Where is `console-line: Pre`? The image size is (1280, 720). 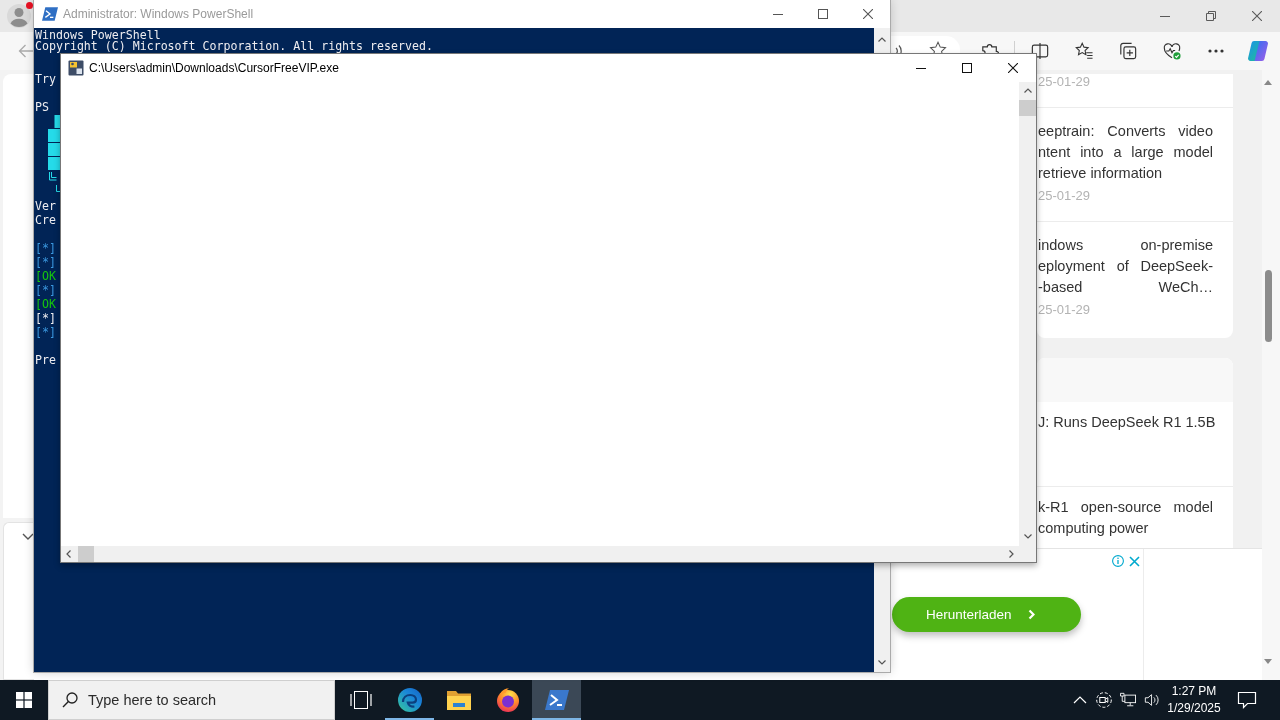 console-line: Pre is located at coordinates (45, 360).